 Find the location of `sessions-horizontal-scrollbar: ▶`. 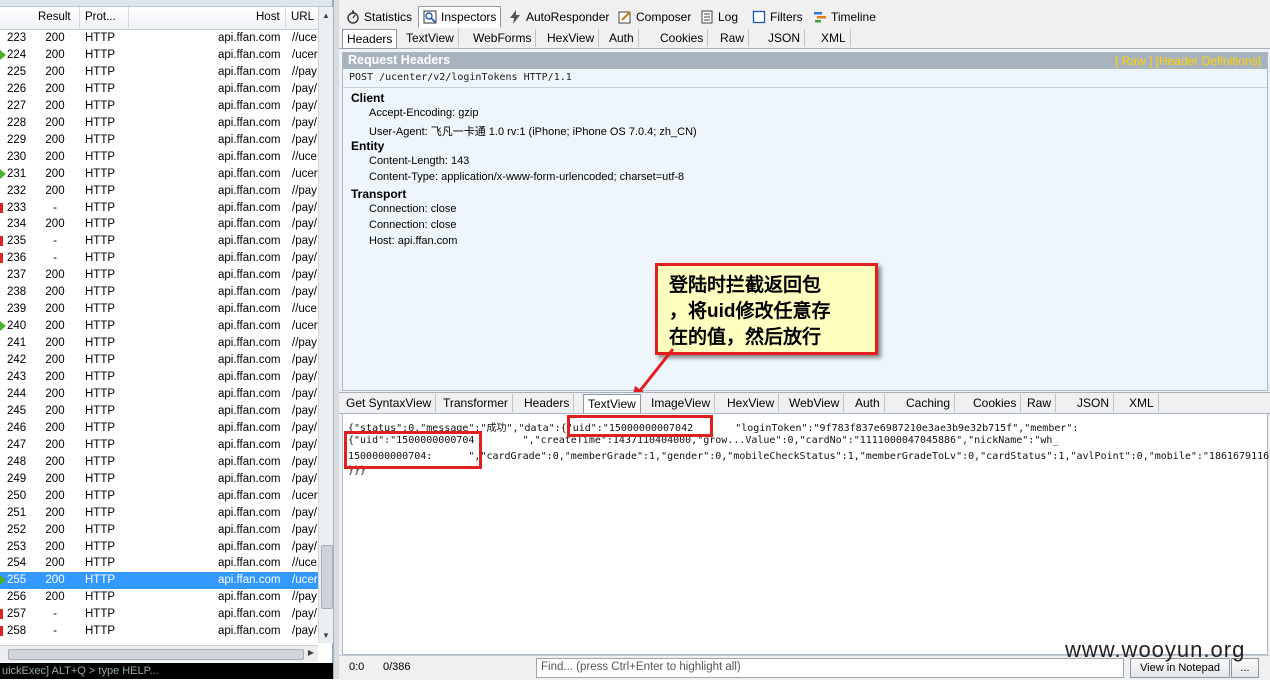

sessions-horizontal-scrollbar: ▶ is located at coordinates (159, 653).